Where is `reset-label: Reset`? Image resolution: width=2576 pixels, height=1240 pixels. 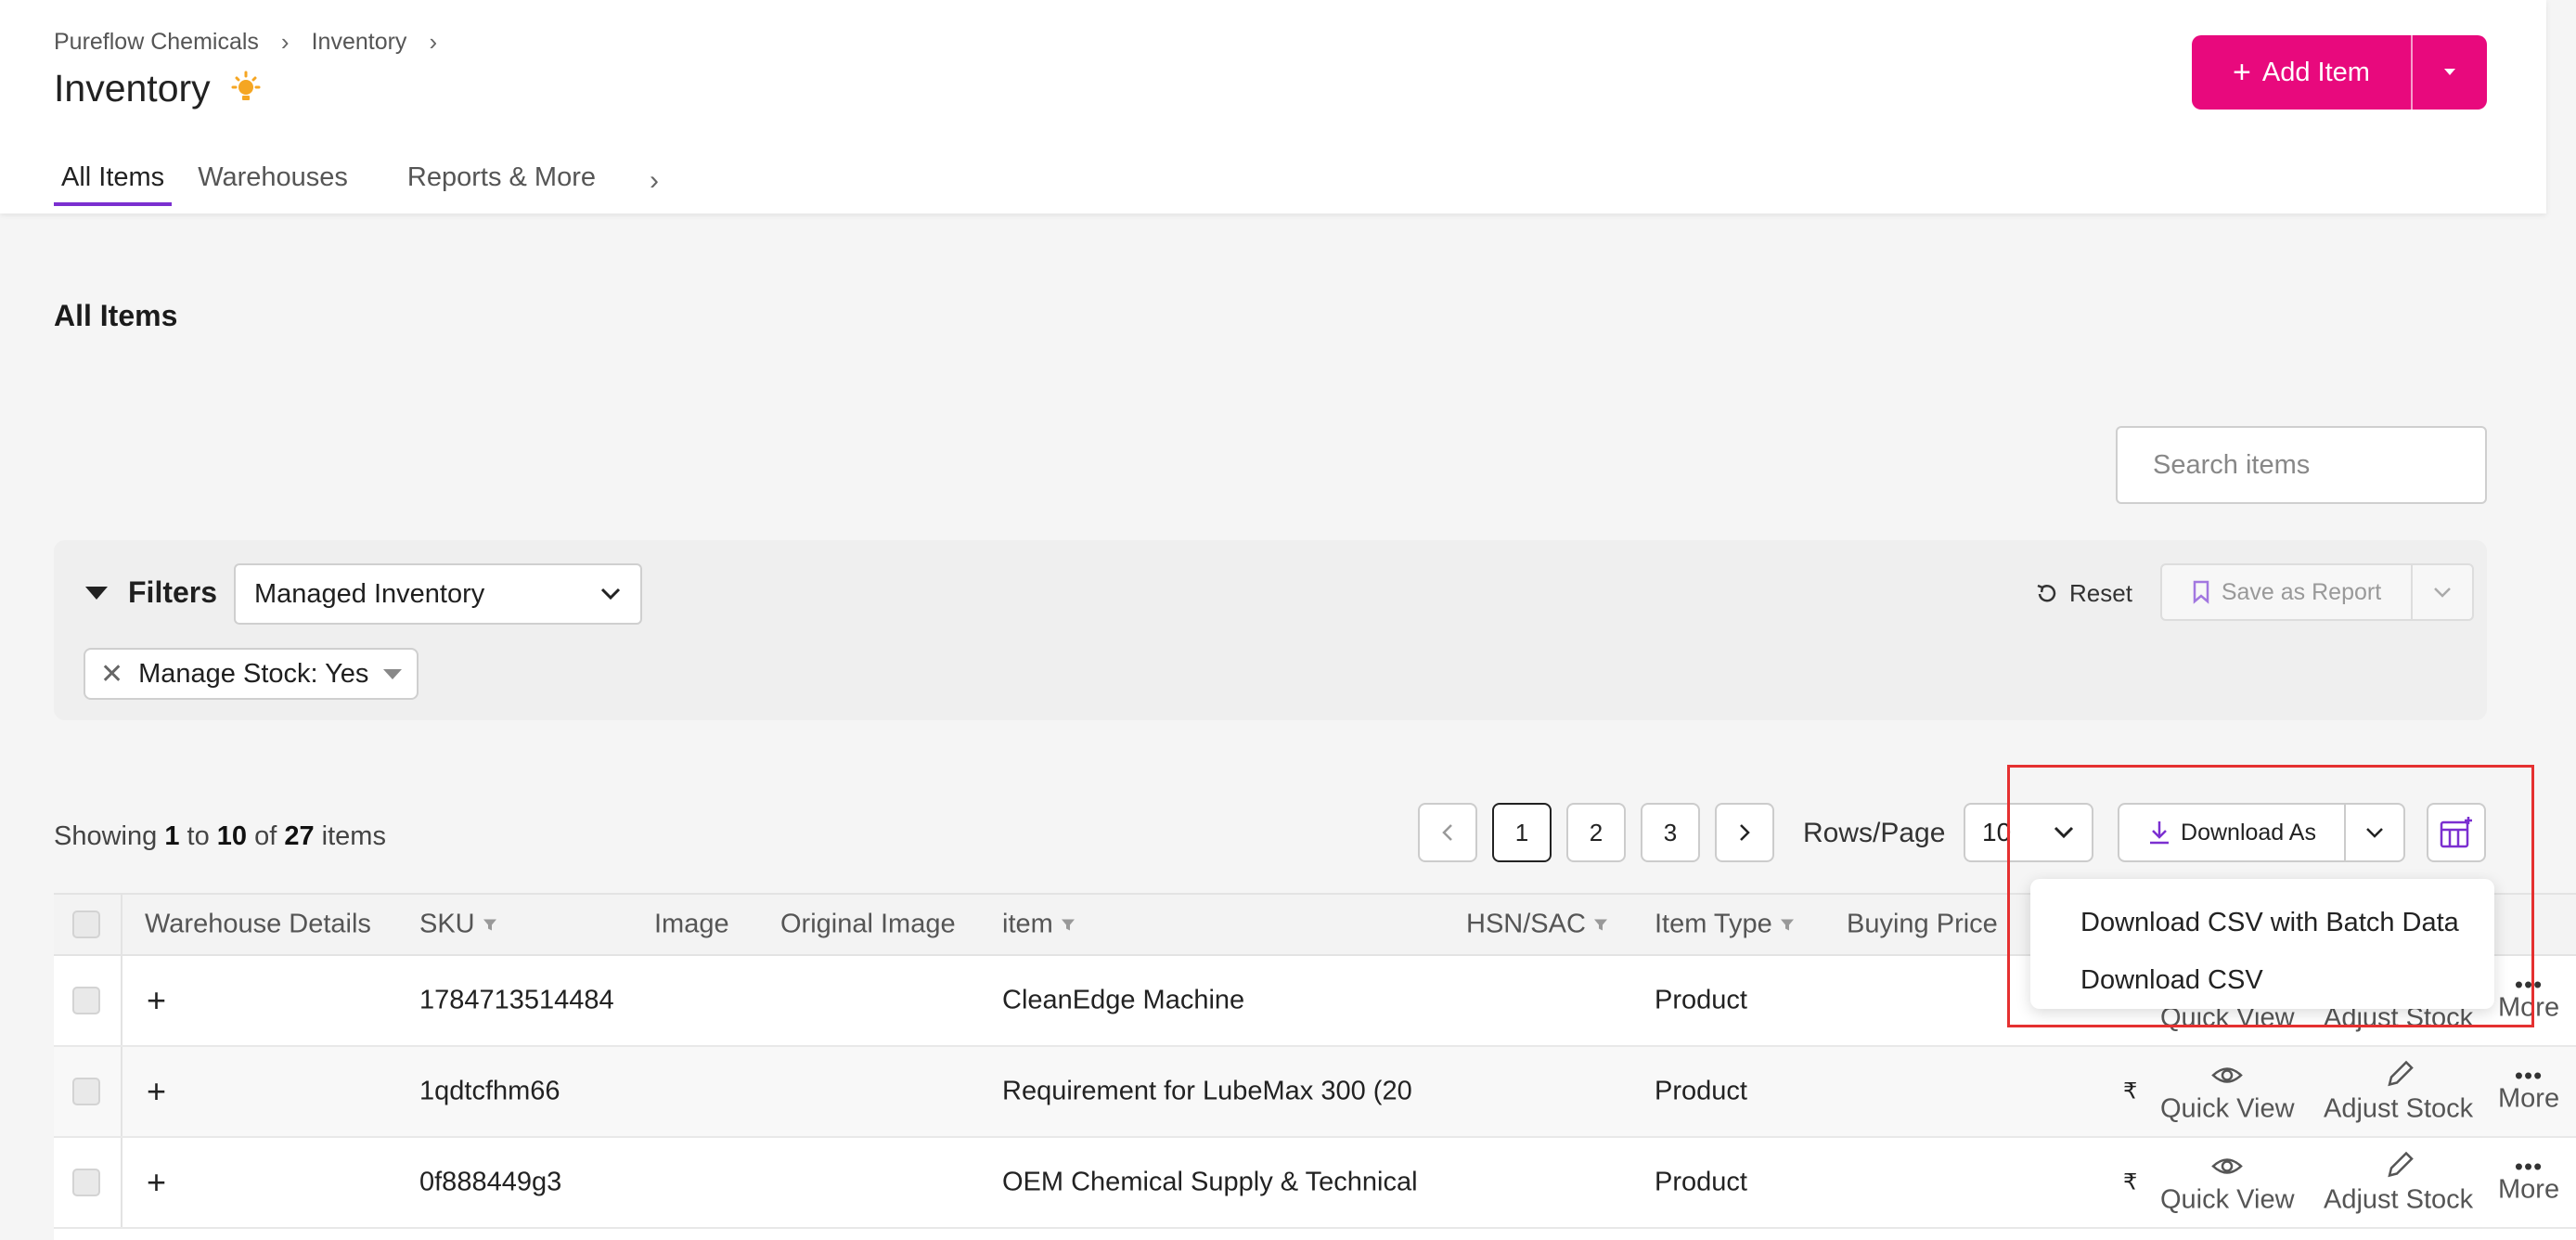
reset-label: Reset is located at coordinates (2100, 593).